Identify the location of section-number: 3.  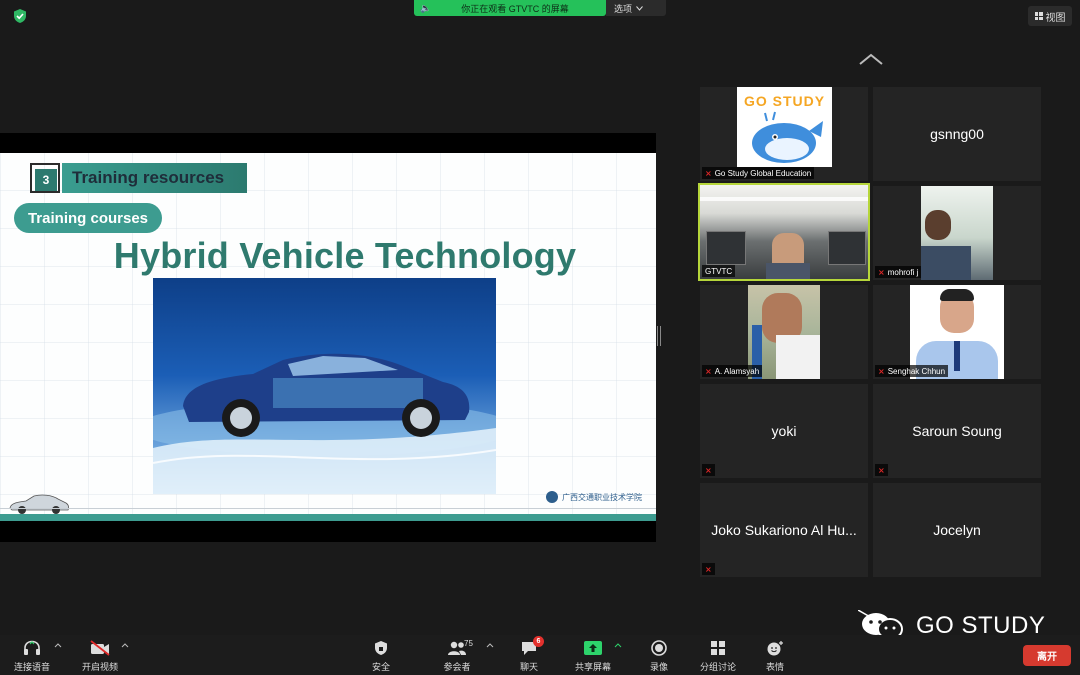
(46, 180).